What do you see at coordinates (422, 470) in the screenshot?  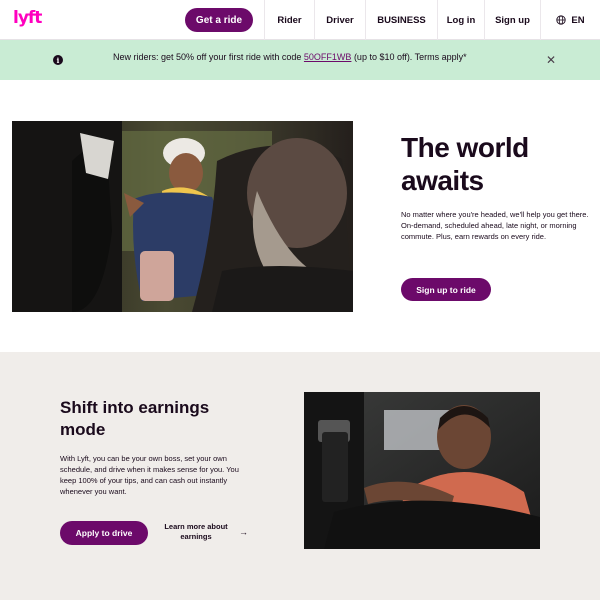 I see `driver-image-smiling-driver` at bounding box center [422, 470].